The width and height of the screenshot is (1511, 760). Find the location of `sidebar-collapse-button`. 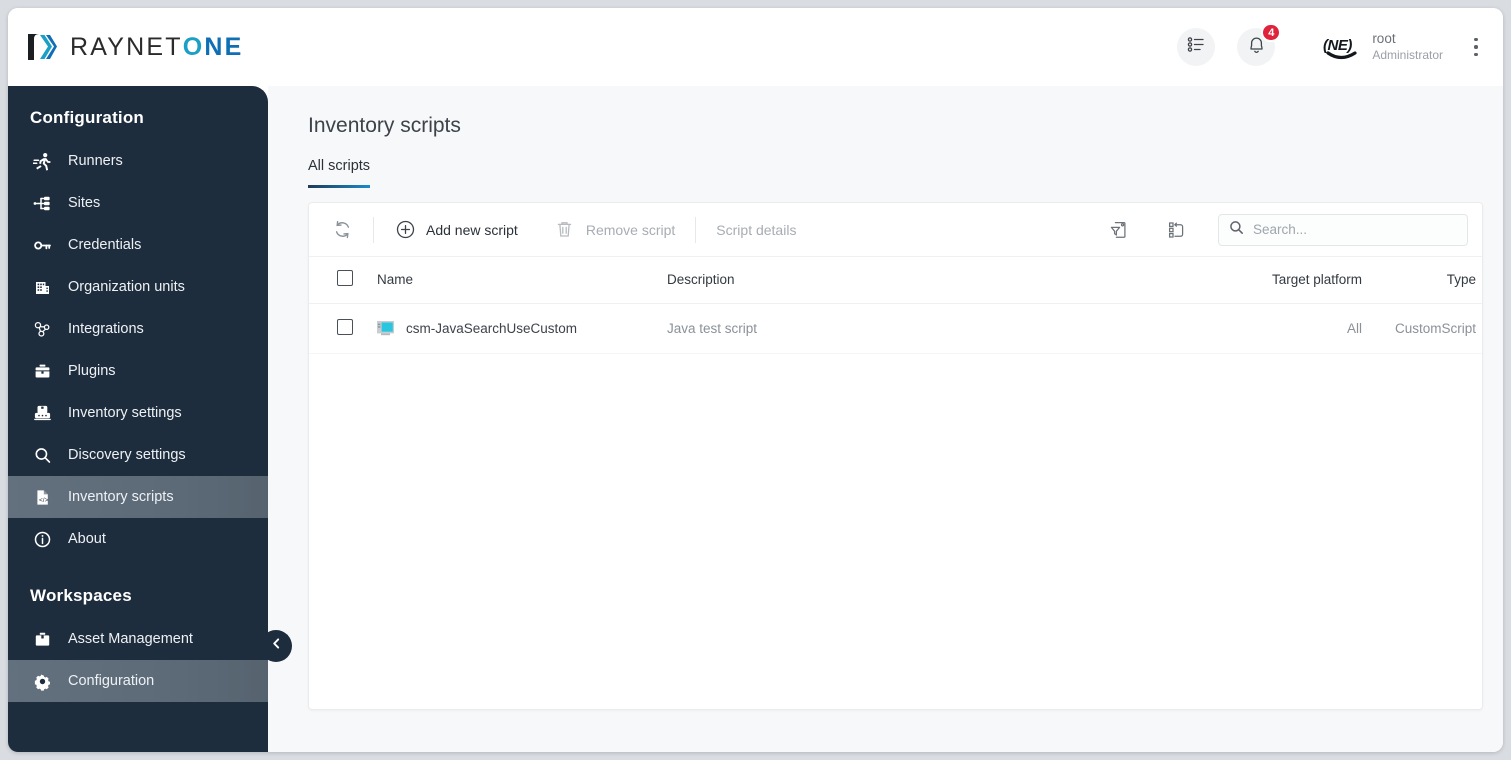

sidebar-collapse-button is located at coordinates (276, 646).